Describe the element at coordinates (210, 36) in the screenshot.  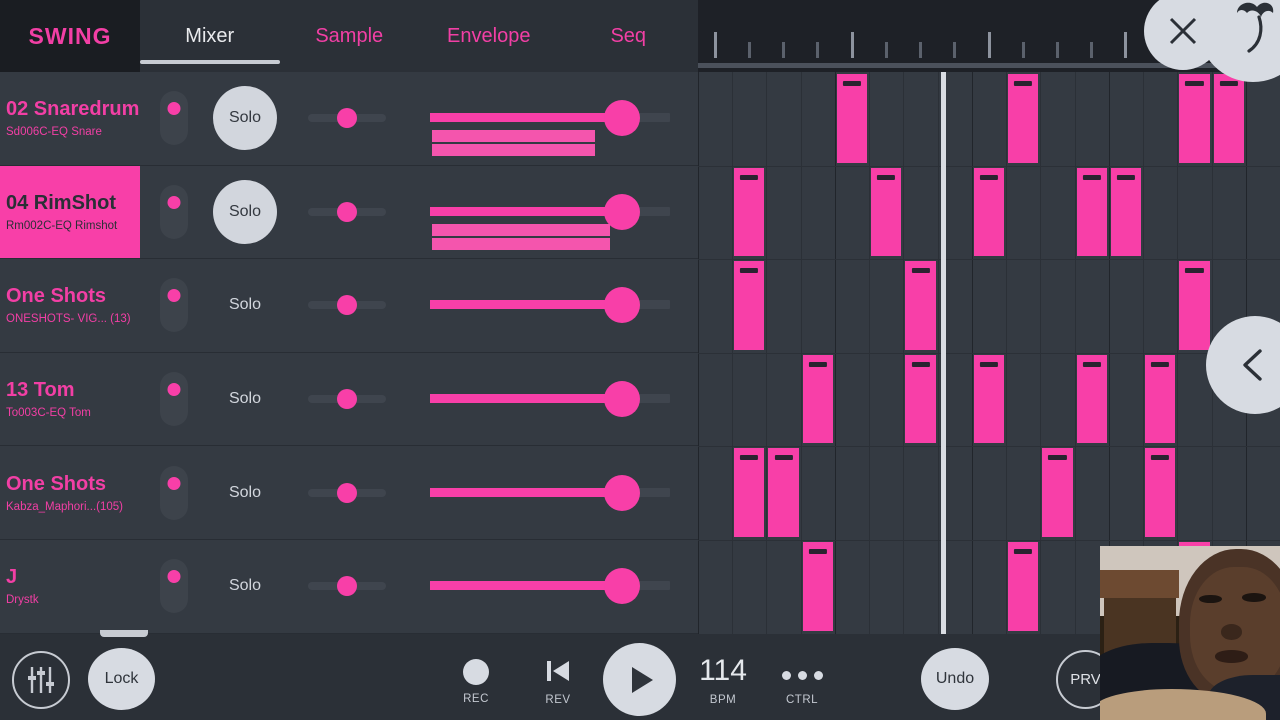
I see `tab-mixer: Mixer` at that location.